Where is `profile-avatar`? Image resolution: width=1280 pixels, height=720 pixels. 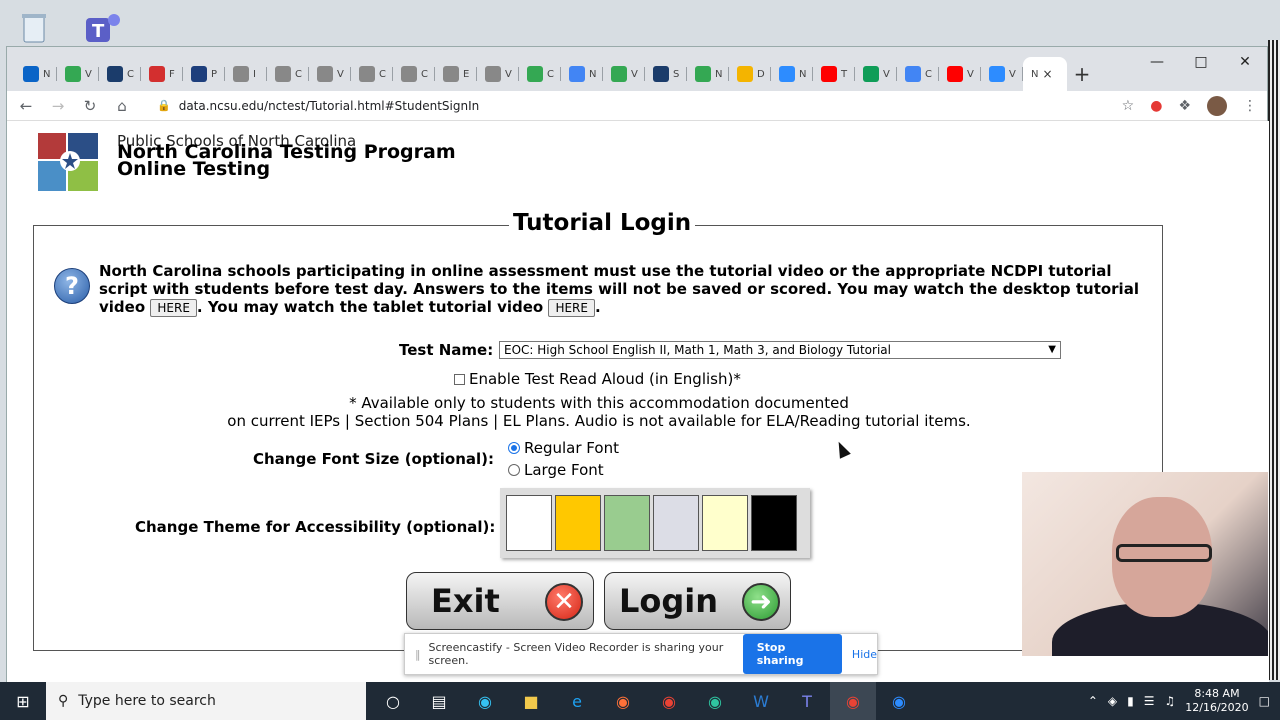
profile-avatar is located at coordinates (1217, 105).